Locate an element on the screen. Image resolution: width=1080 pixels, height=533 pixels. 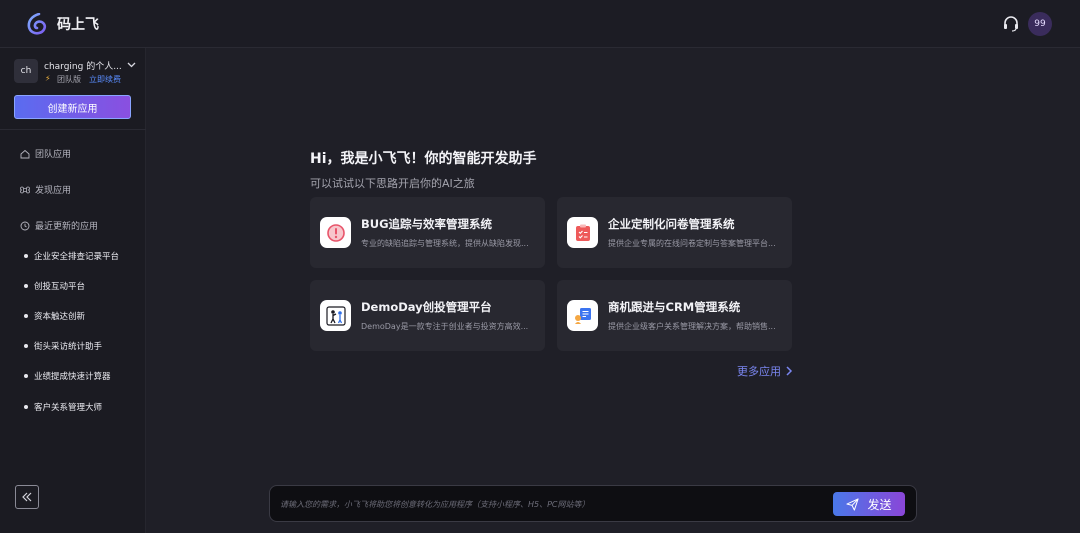
paper-plane-icon is located at coordinates (853, 504).